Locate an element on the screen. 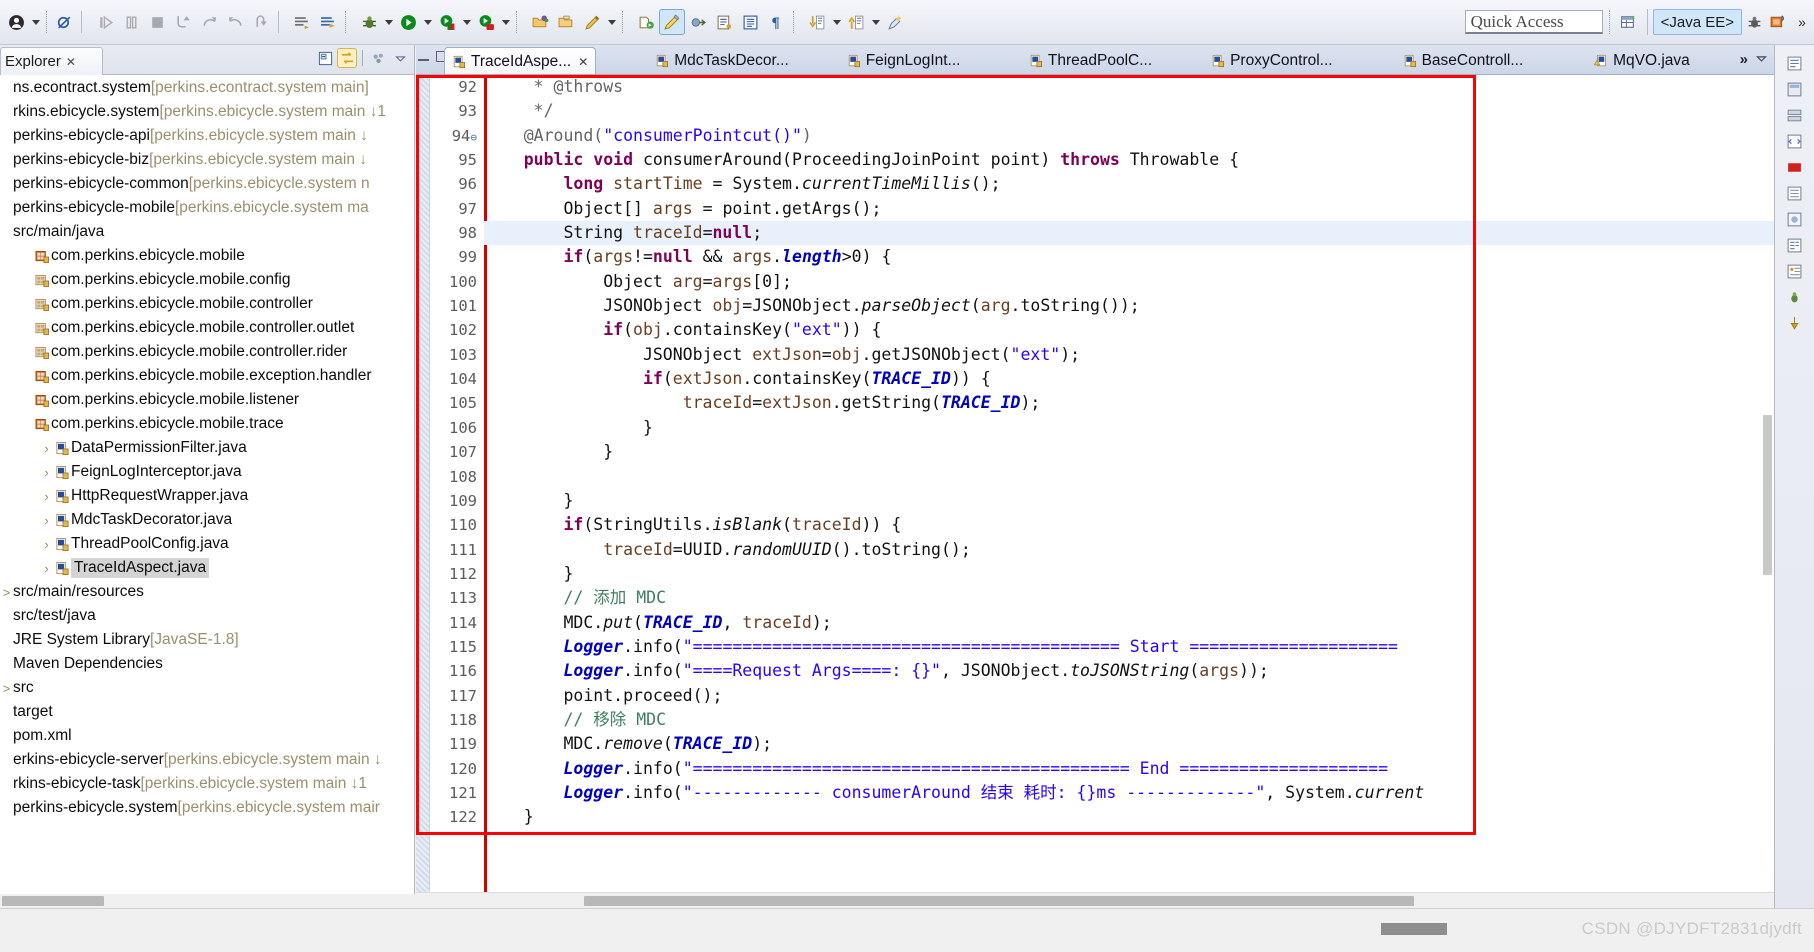 This screenshot has height=952, width=1814. skip-breakpoints-button is located at coordinates (64, 22).